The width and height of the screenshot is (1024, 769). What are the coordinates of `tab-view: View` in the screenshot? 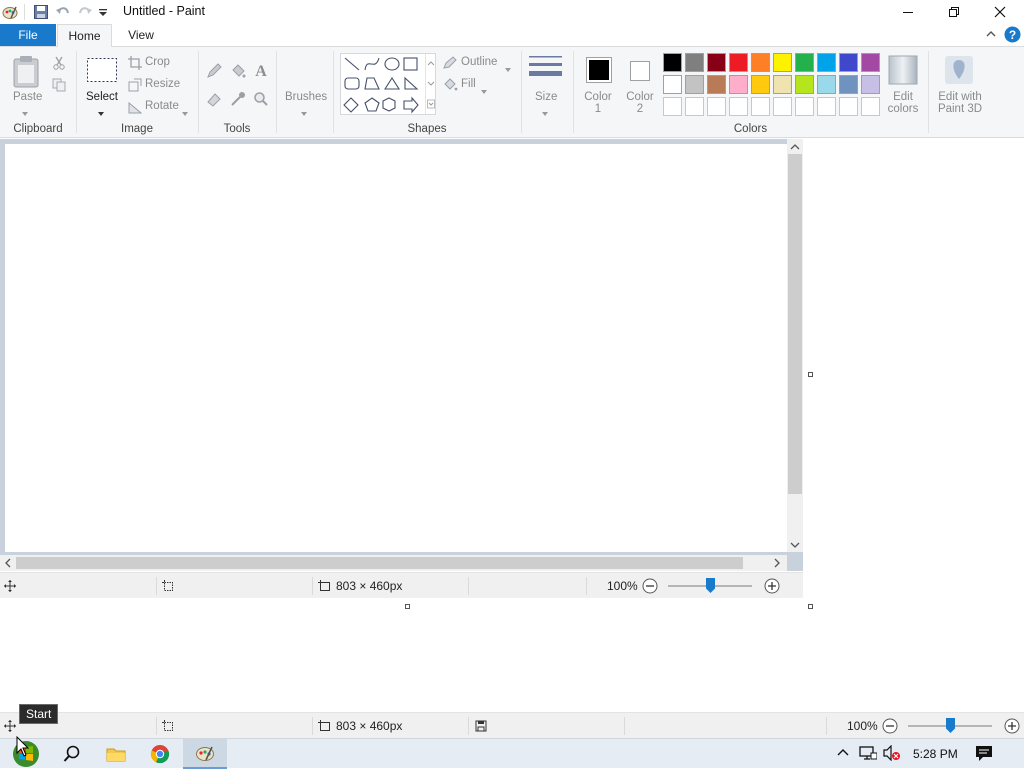 It's located at (141, 35).